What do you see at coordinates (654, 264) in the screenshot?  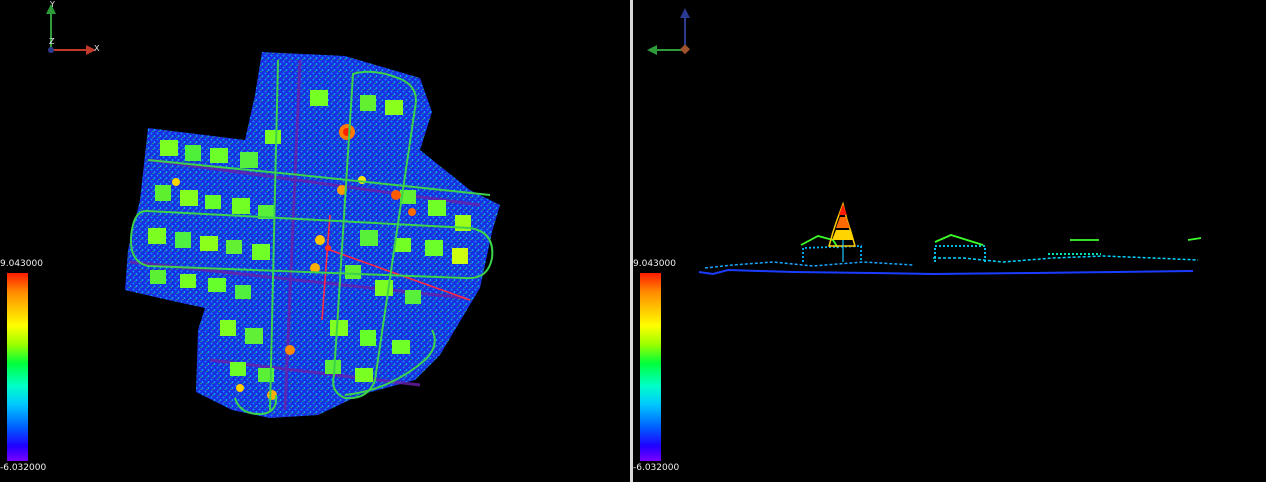 I see `scalar-max-label-side: 9.043000` at bounding box center [654, 264].